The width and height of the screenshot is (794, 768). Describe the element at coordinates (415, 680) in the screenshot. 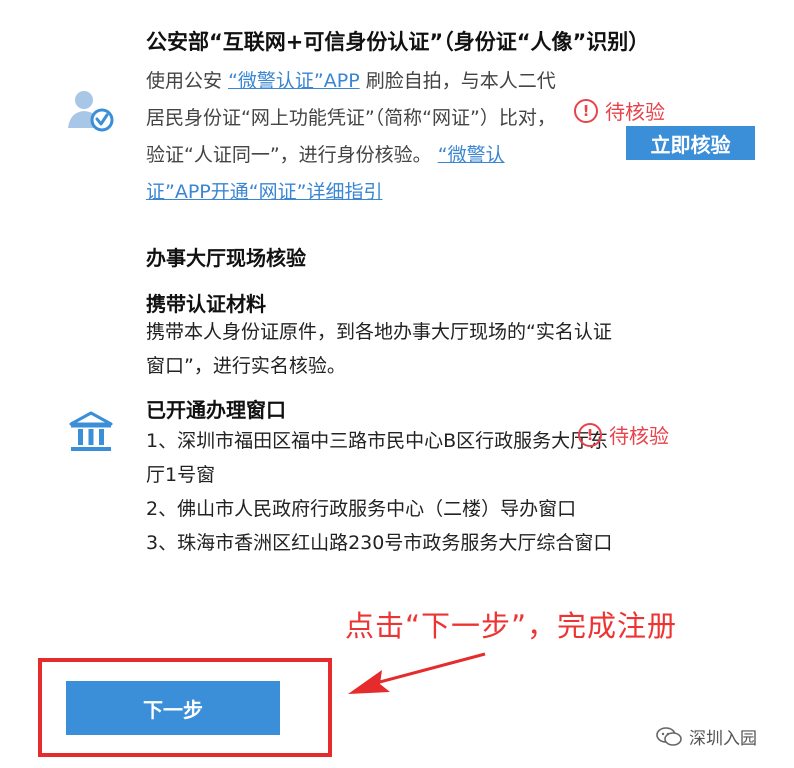

I see `red-arrow-icon` at that location.